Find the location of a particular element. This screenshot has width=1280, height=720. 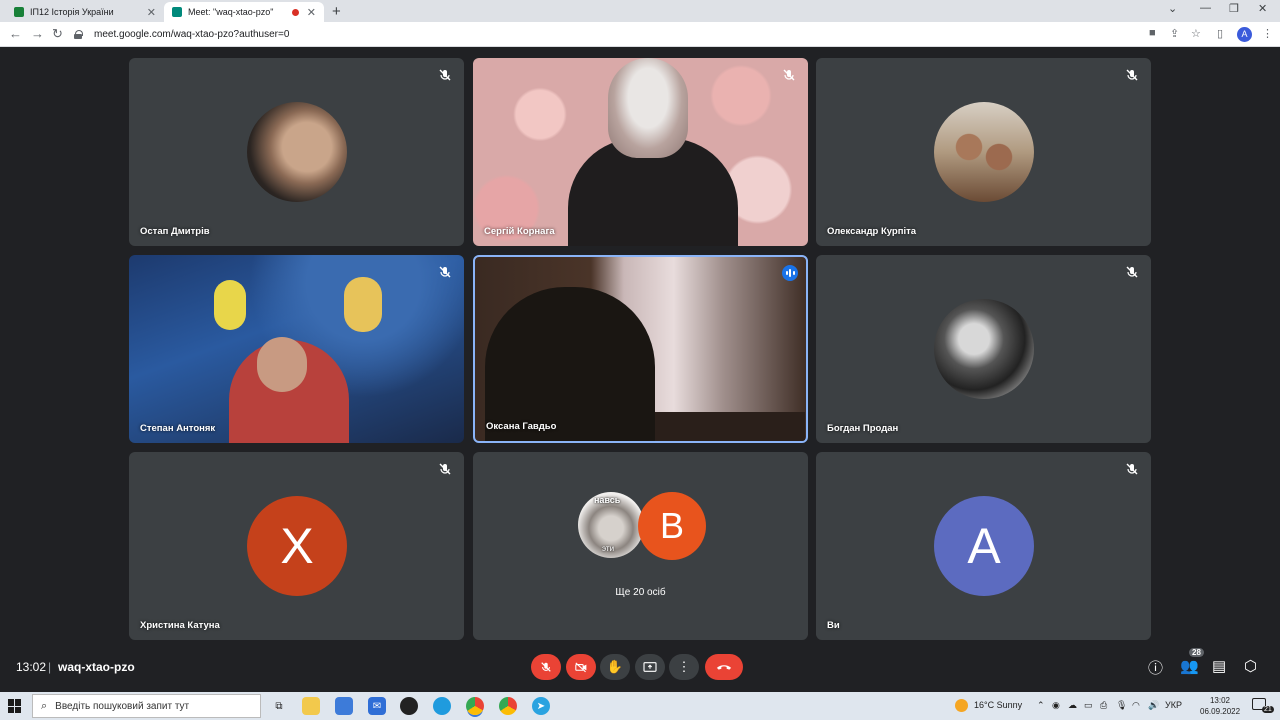

participant-tile: Олександр Курпіта is located at coordinates (983, 152).